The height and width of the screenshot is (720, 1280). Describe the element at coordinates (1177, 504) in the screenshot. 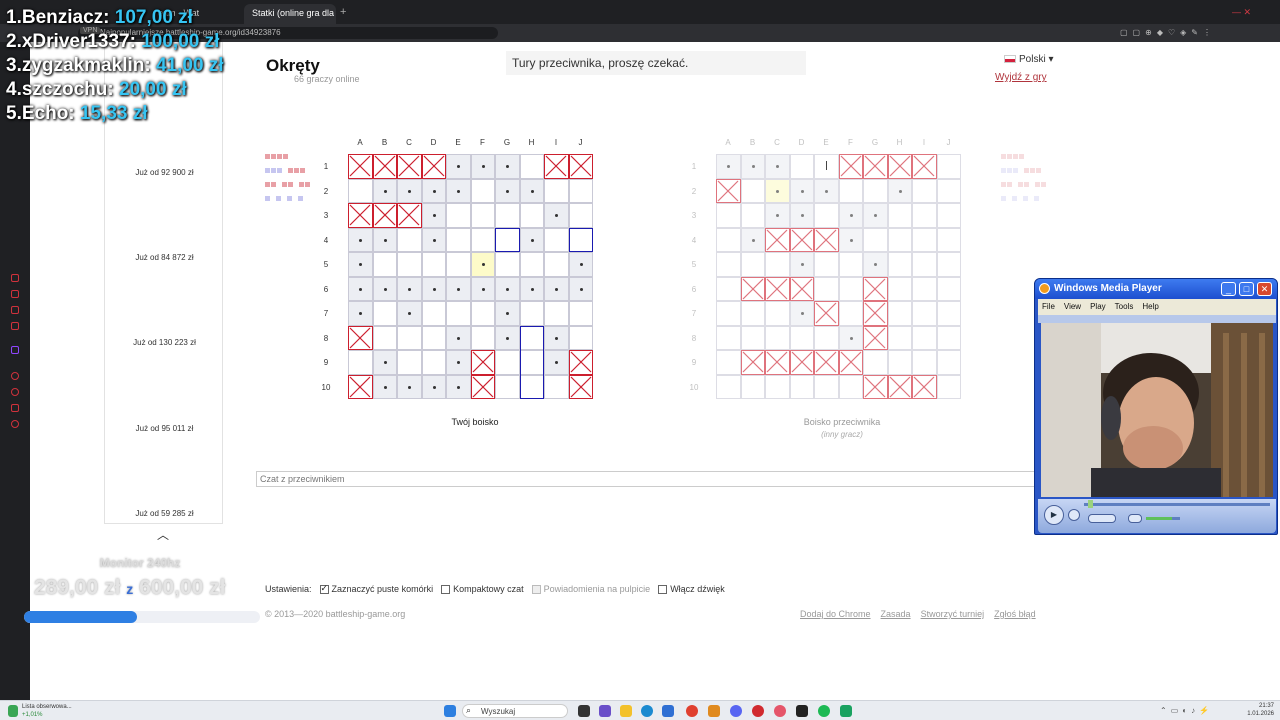

I see `seek-bar` at that location.